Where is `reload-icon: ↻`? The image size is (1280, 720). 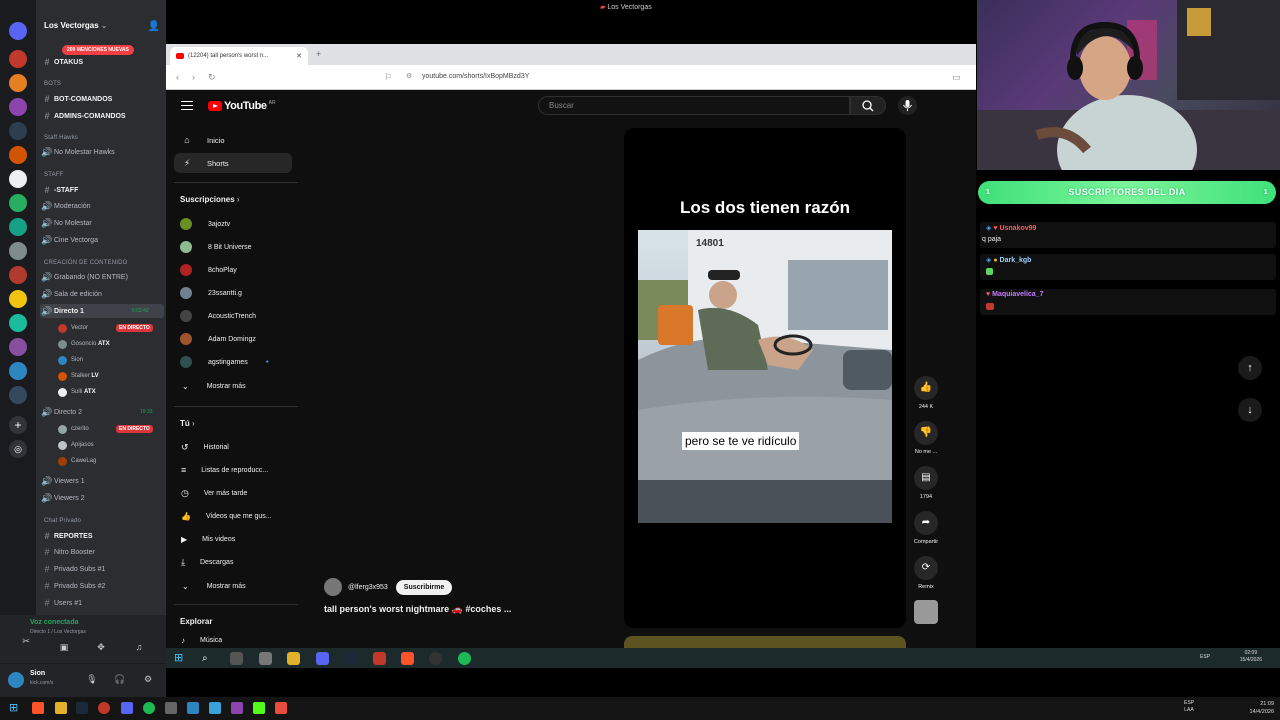
reload-icon: ↻ is located at coordinates (212, 77).